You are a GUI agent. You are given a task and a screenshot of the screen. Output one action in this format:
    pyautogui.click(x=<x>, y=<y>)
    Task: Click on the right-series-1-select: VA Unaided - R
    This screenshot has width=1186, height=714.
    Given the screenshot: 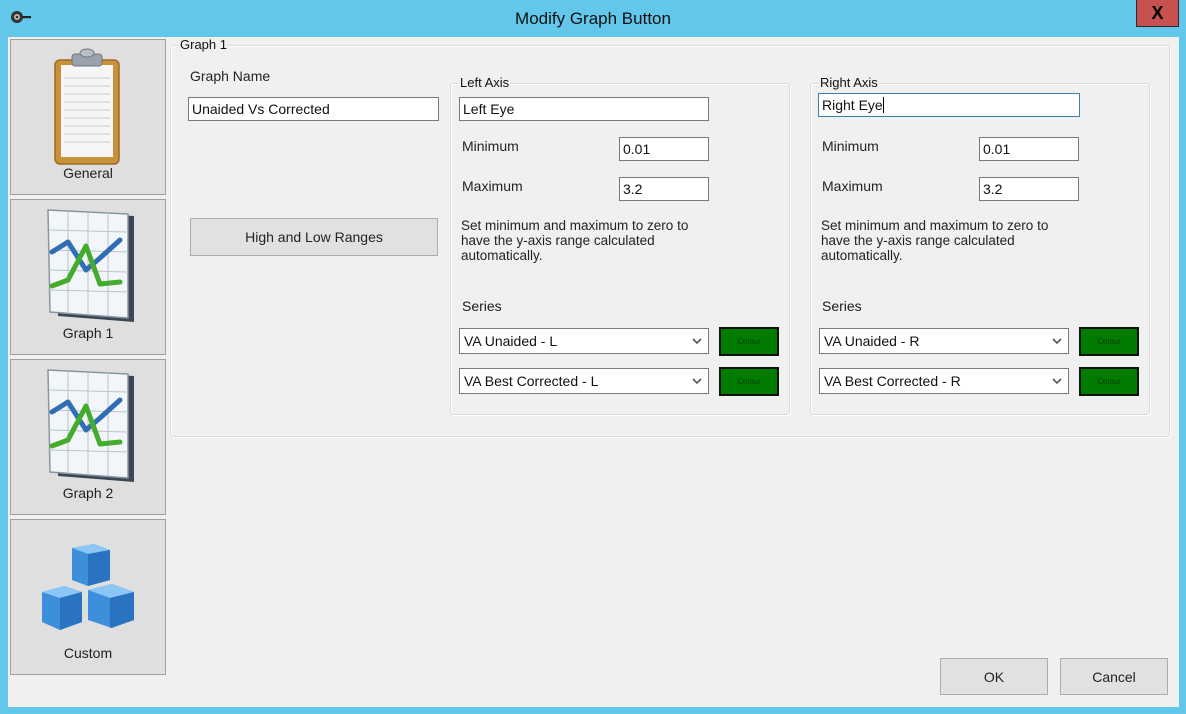 What is the action you would take?
    pyautogui.click(x=944, y=341)
    